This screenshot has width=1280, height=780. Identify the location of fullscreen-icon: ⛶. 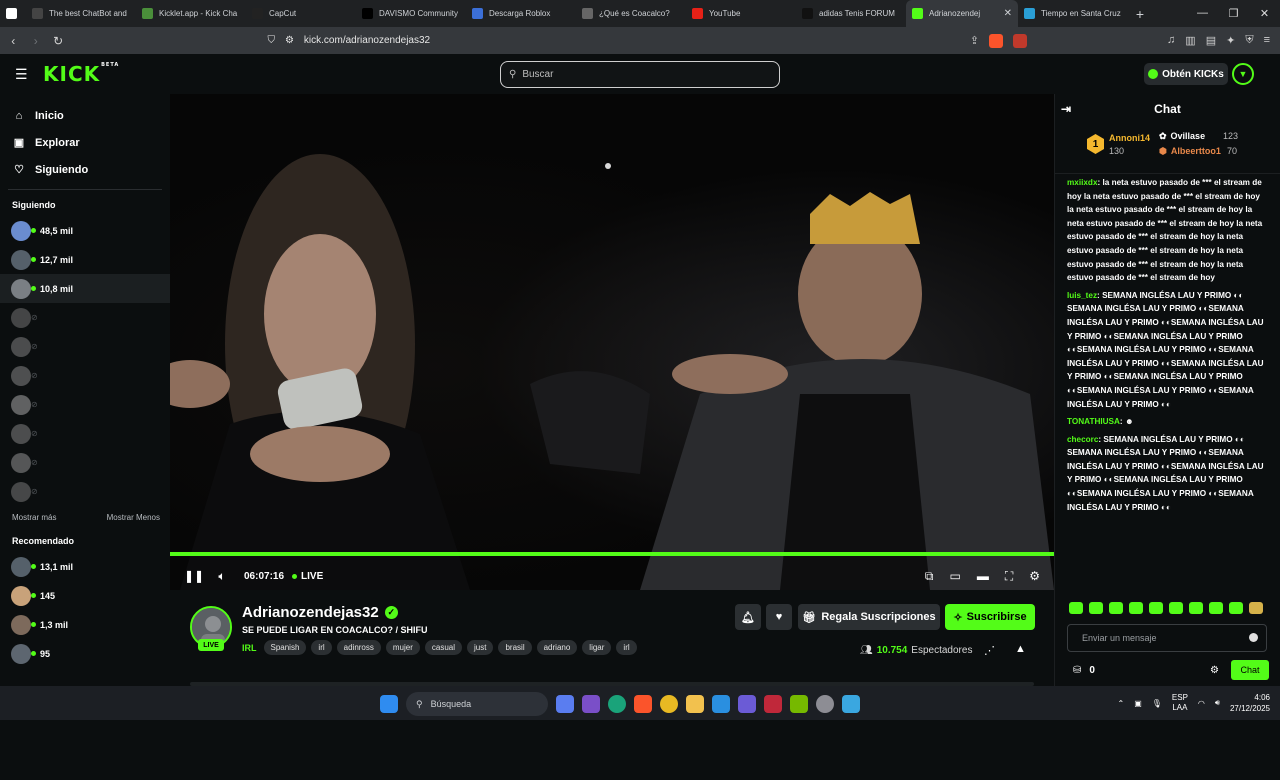
(1009, 576).